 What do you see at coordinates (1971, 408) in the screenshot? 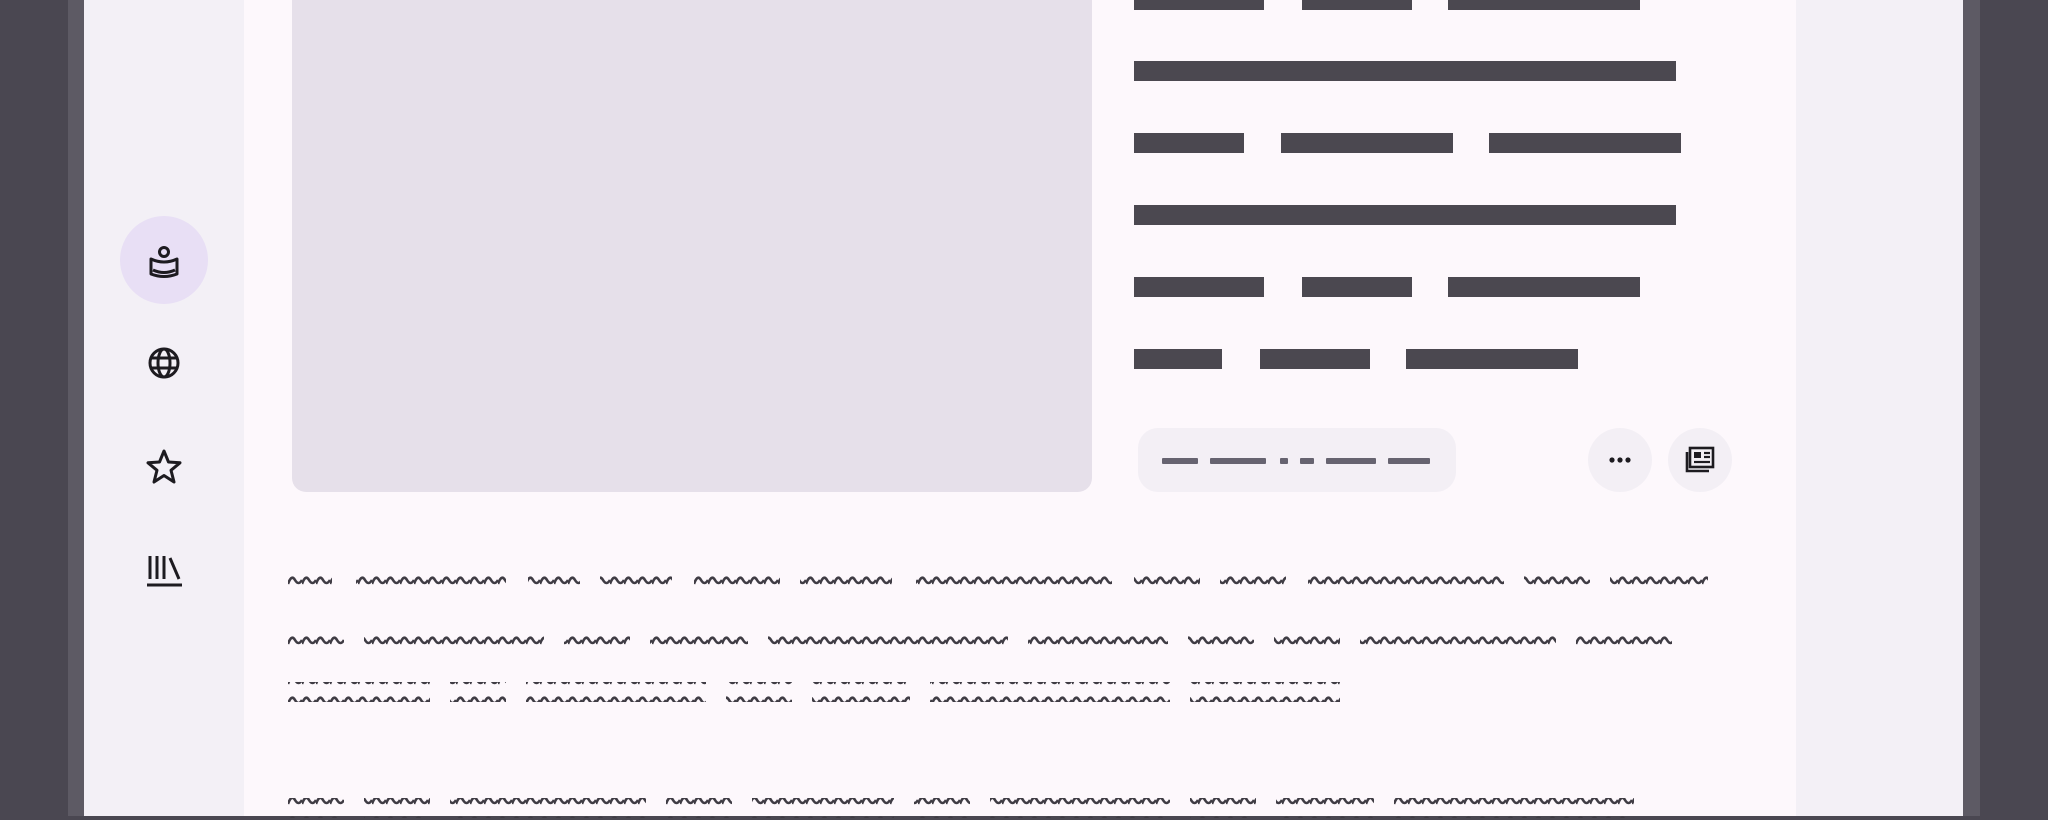
I see `window-frame-right` at bounding box center [1971, 408].